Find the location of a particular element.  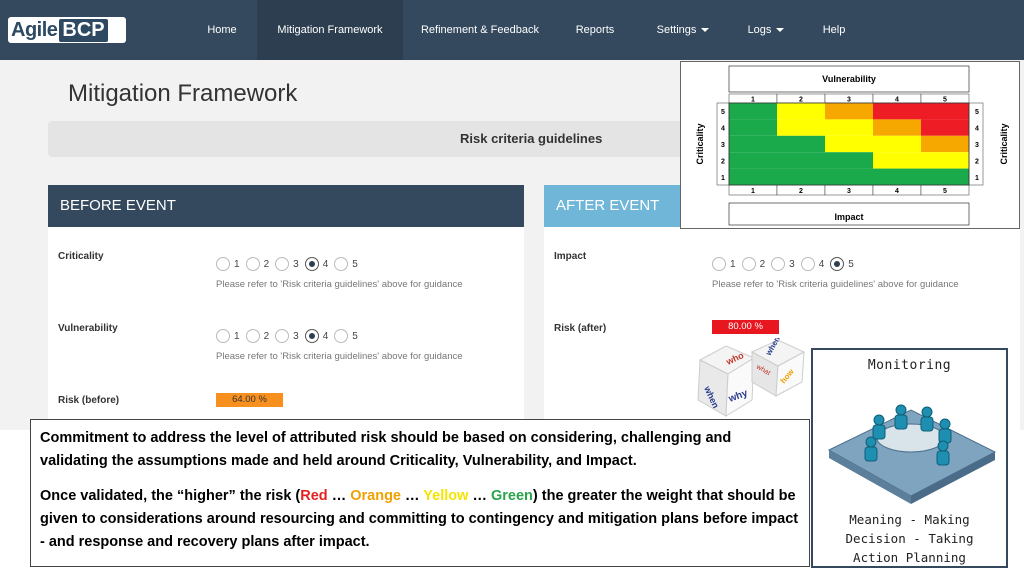

dice-right: when what how is located at coordinates (778, 367).